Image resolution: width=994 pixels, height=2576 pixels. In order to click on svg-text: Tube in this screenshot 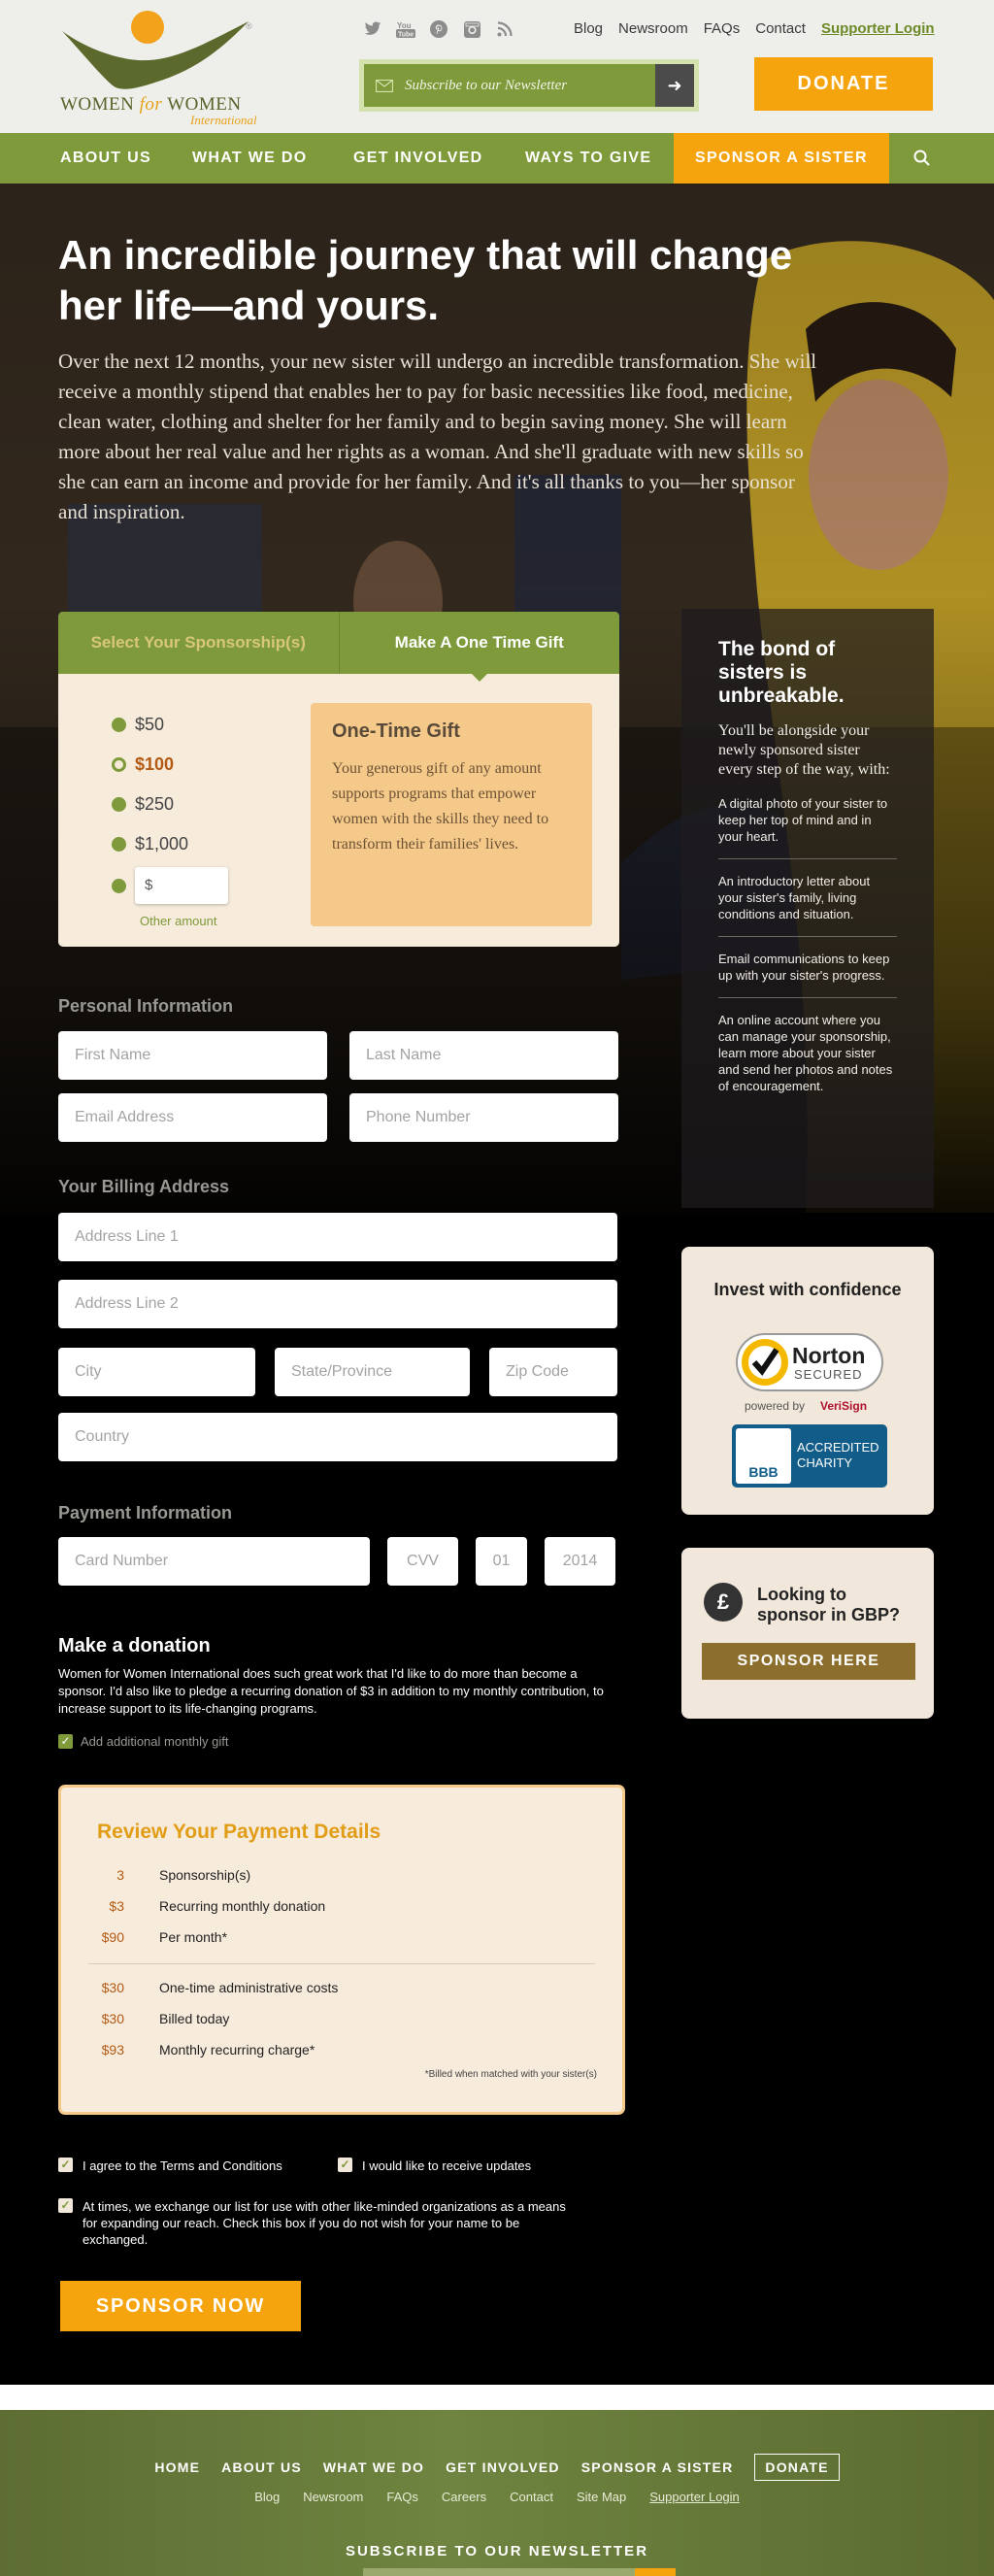, I will do `click(406, 35)`.